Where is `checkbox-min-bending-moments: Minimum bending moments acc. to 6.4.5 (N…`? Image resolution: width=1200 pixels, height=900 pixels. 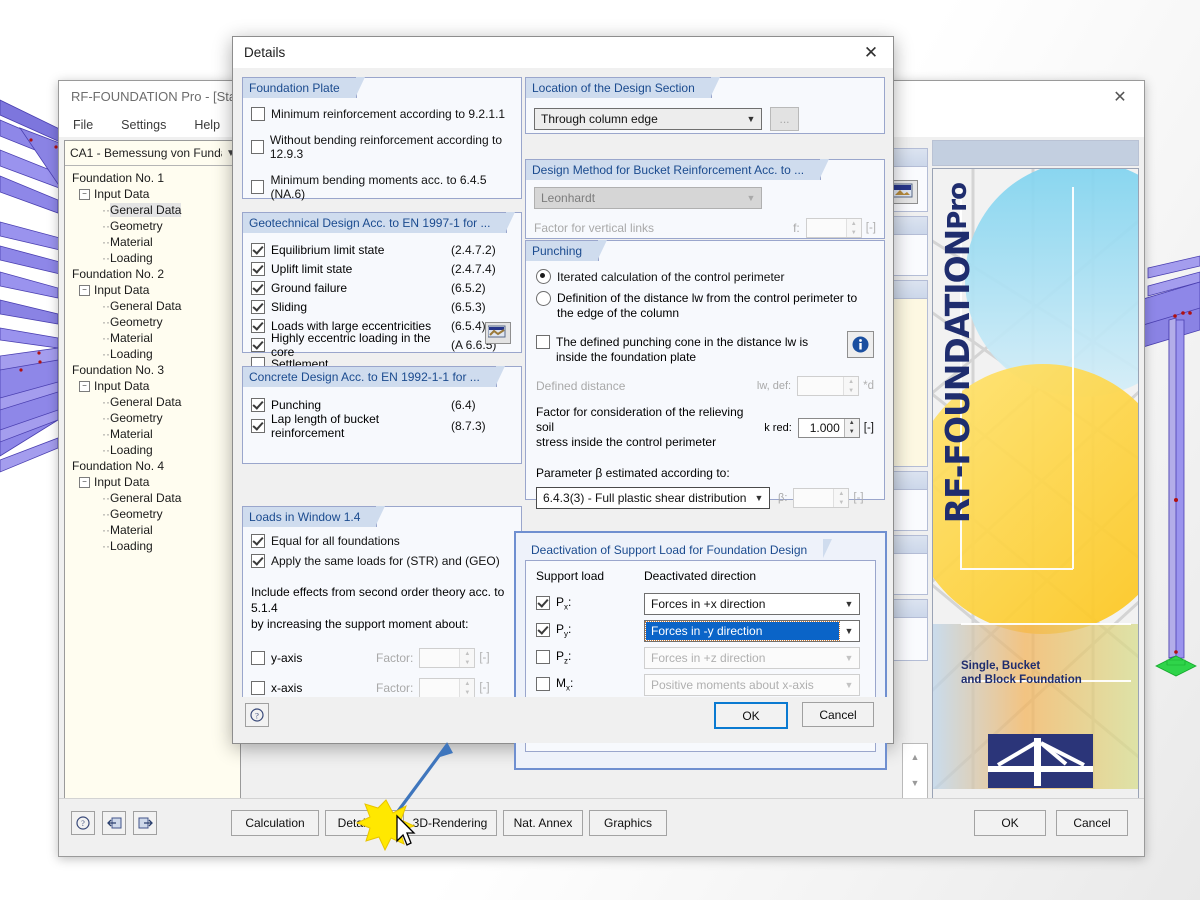 checkbox-min-bending-moments: Minimum bending moments acc. to 6.4.5 (N… is located at coordinates (382, 187).